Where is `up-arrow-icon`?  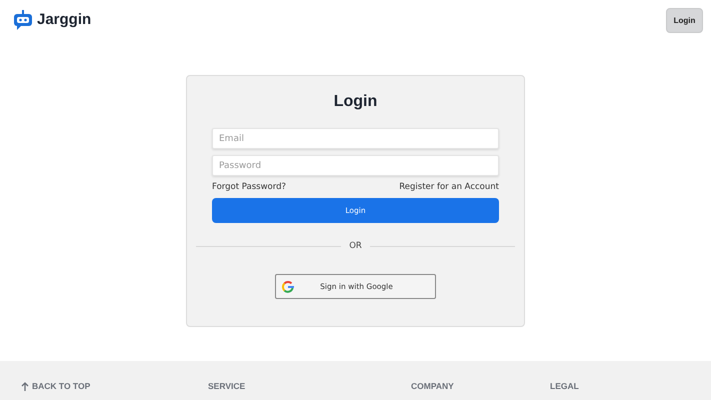
up-arrow-icon is located at coordinates (25, 386).